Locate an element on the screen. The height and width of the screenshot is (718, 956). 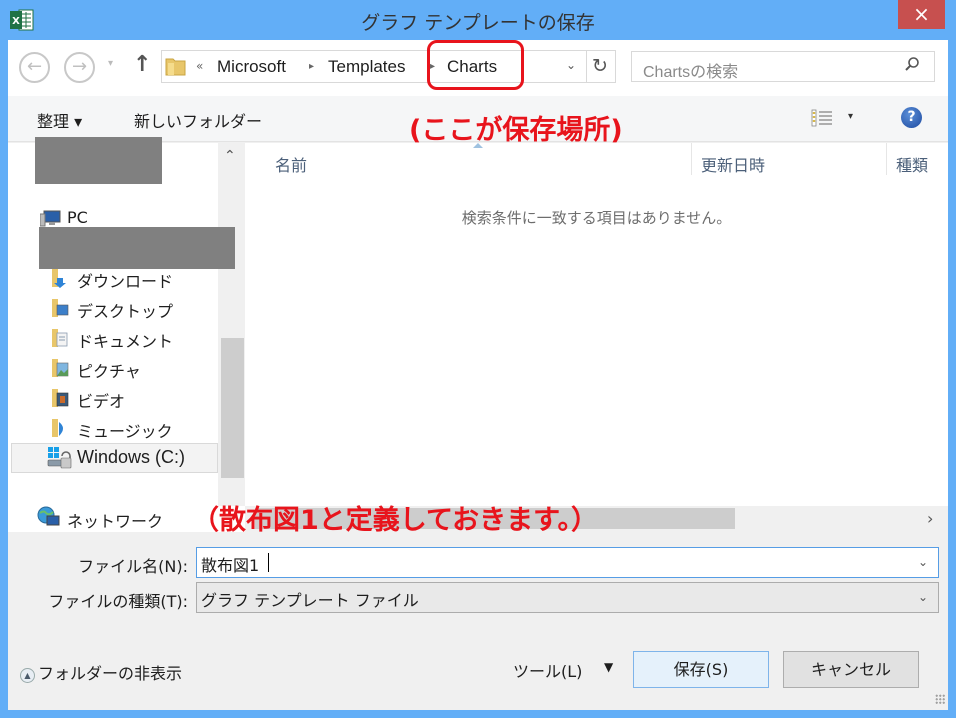
filetype-dropdown-icon: ⌄ is located at coordinates (923, 597).